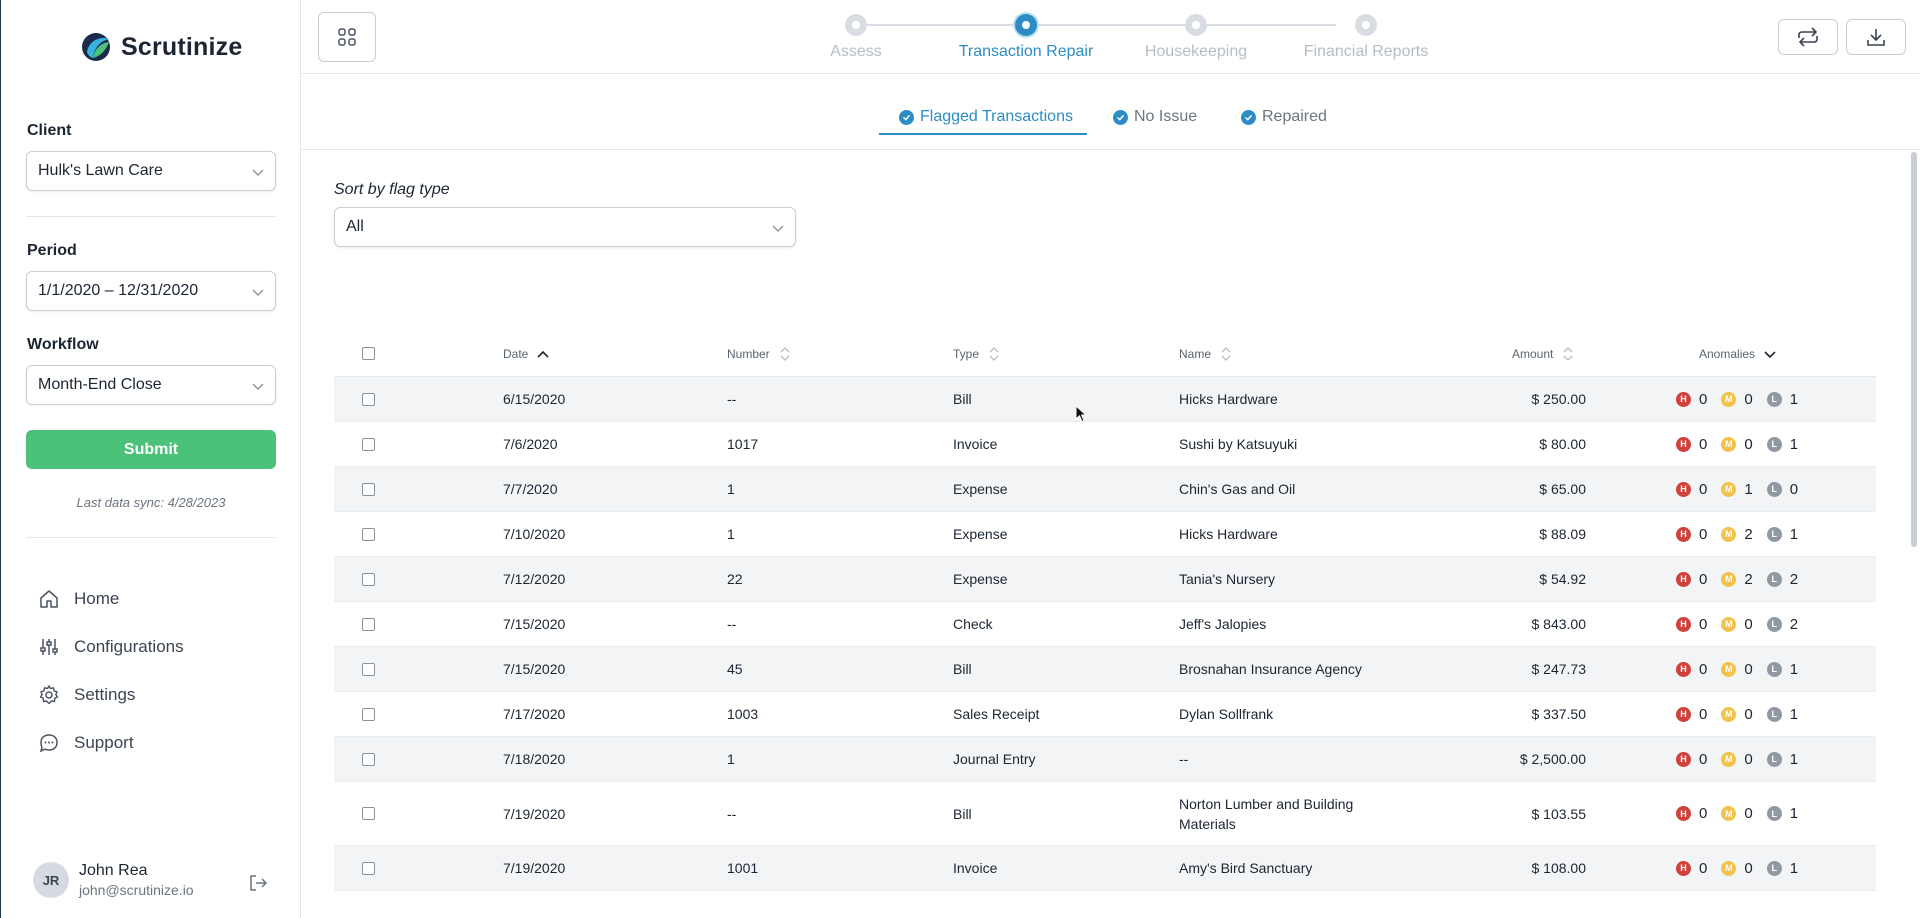  Describe the element at coordinates (977, 353) in the screenshot. I see `column-type: Type` at that location.